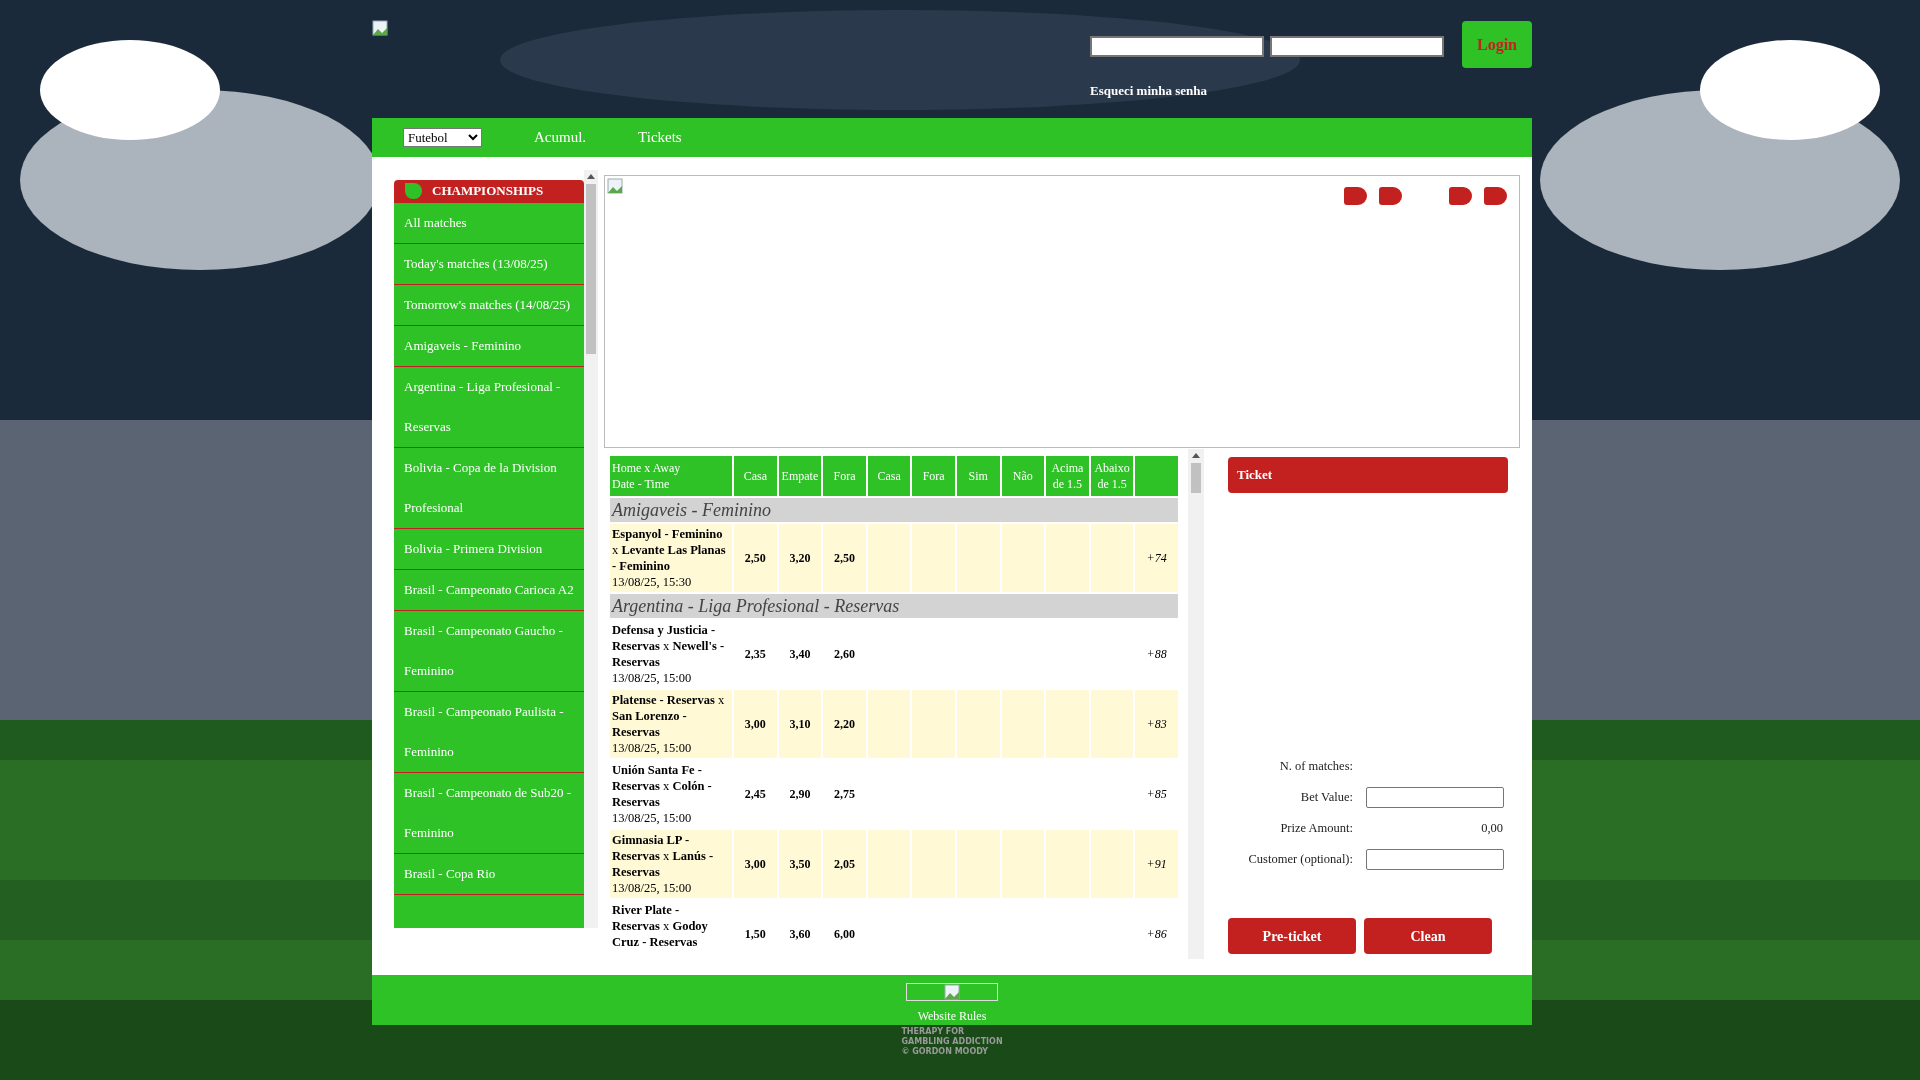  I want to click on column-header: Empate, so click(800, 476).